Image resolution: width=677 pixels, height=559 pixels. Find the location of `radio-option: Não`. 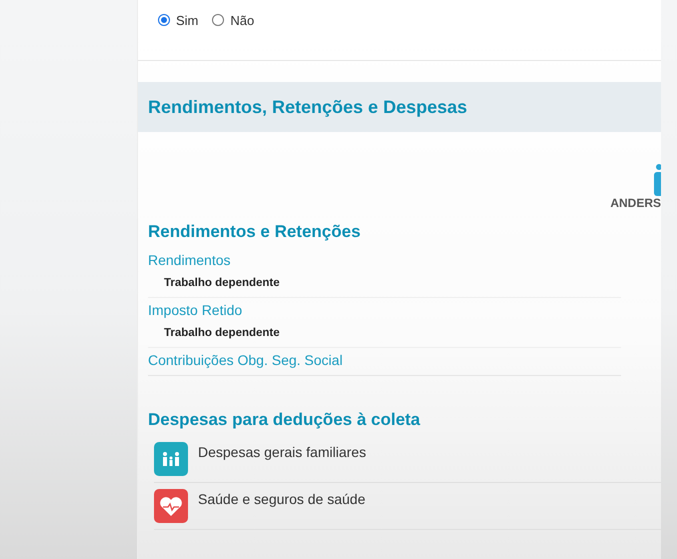

radio-option: Não is located at coordinates (233, 20).